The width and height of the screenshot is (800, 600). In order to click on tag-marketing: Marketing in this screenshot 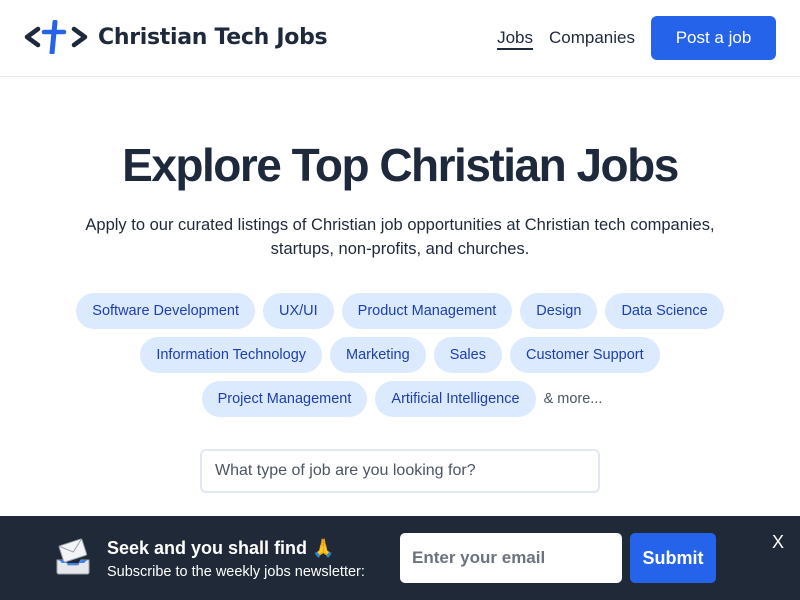, I will do `click(378, 355)`.